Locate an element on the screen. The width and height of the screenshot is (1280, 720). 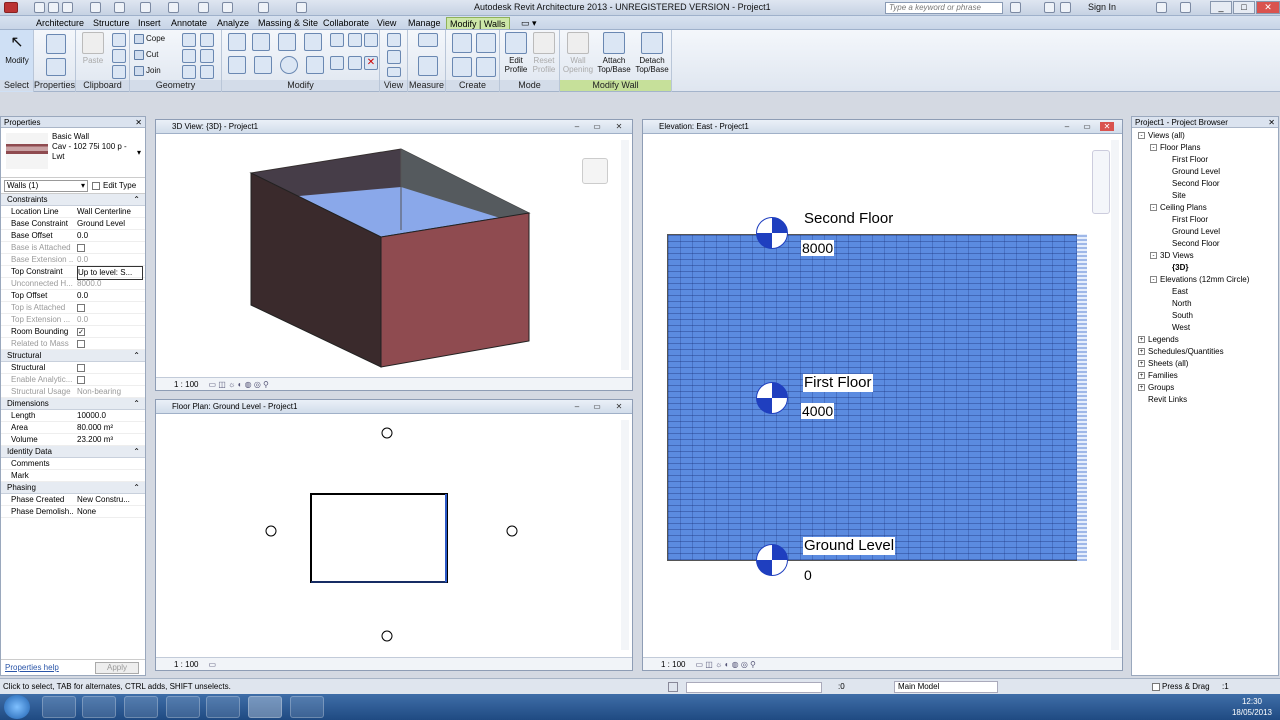
browser-item: Second Floor is located at coordinates (1191, 184).